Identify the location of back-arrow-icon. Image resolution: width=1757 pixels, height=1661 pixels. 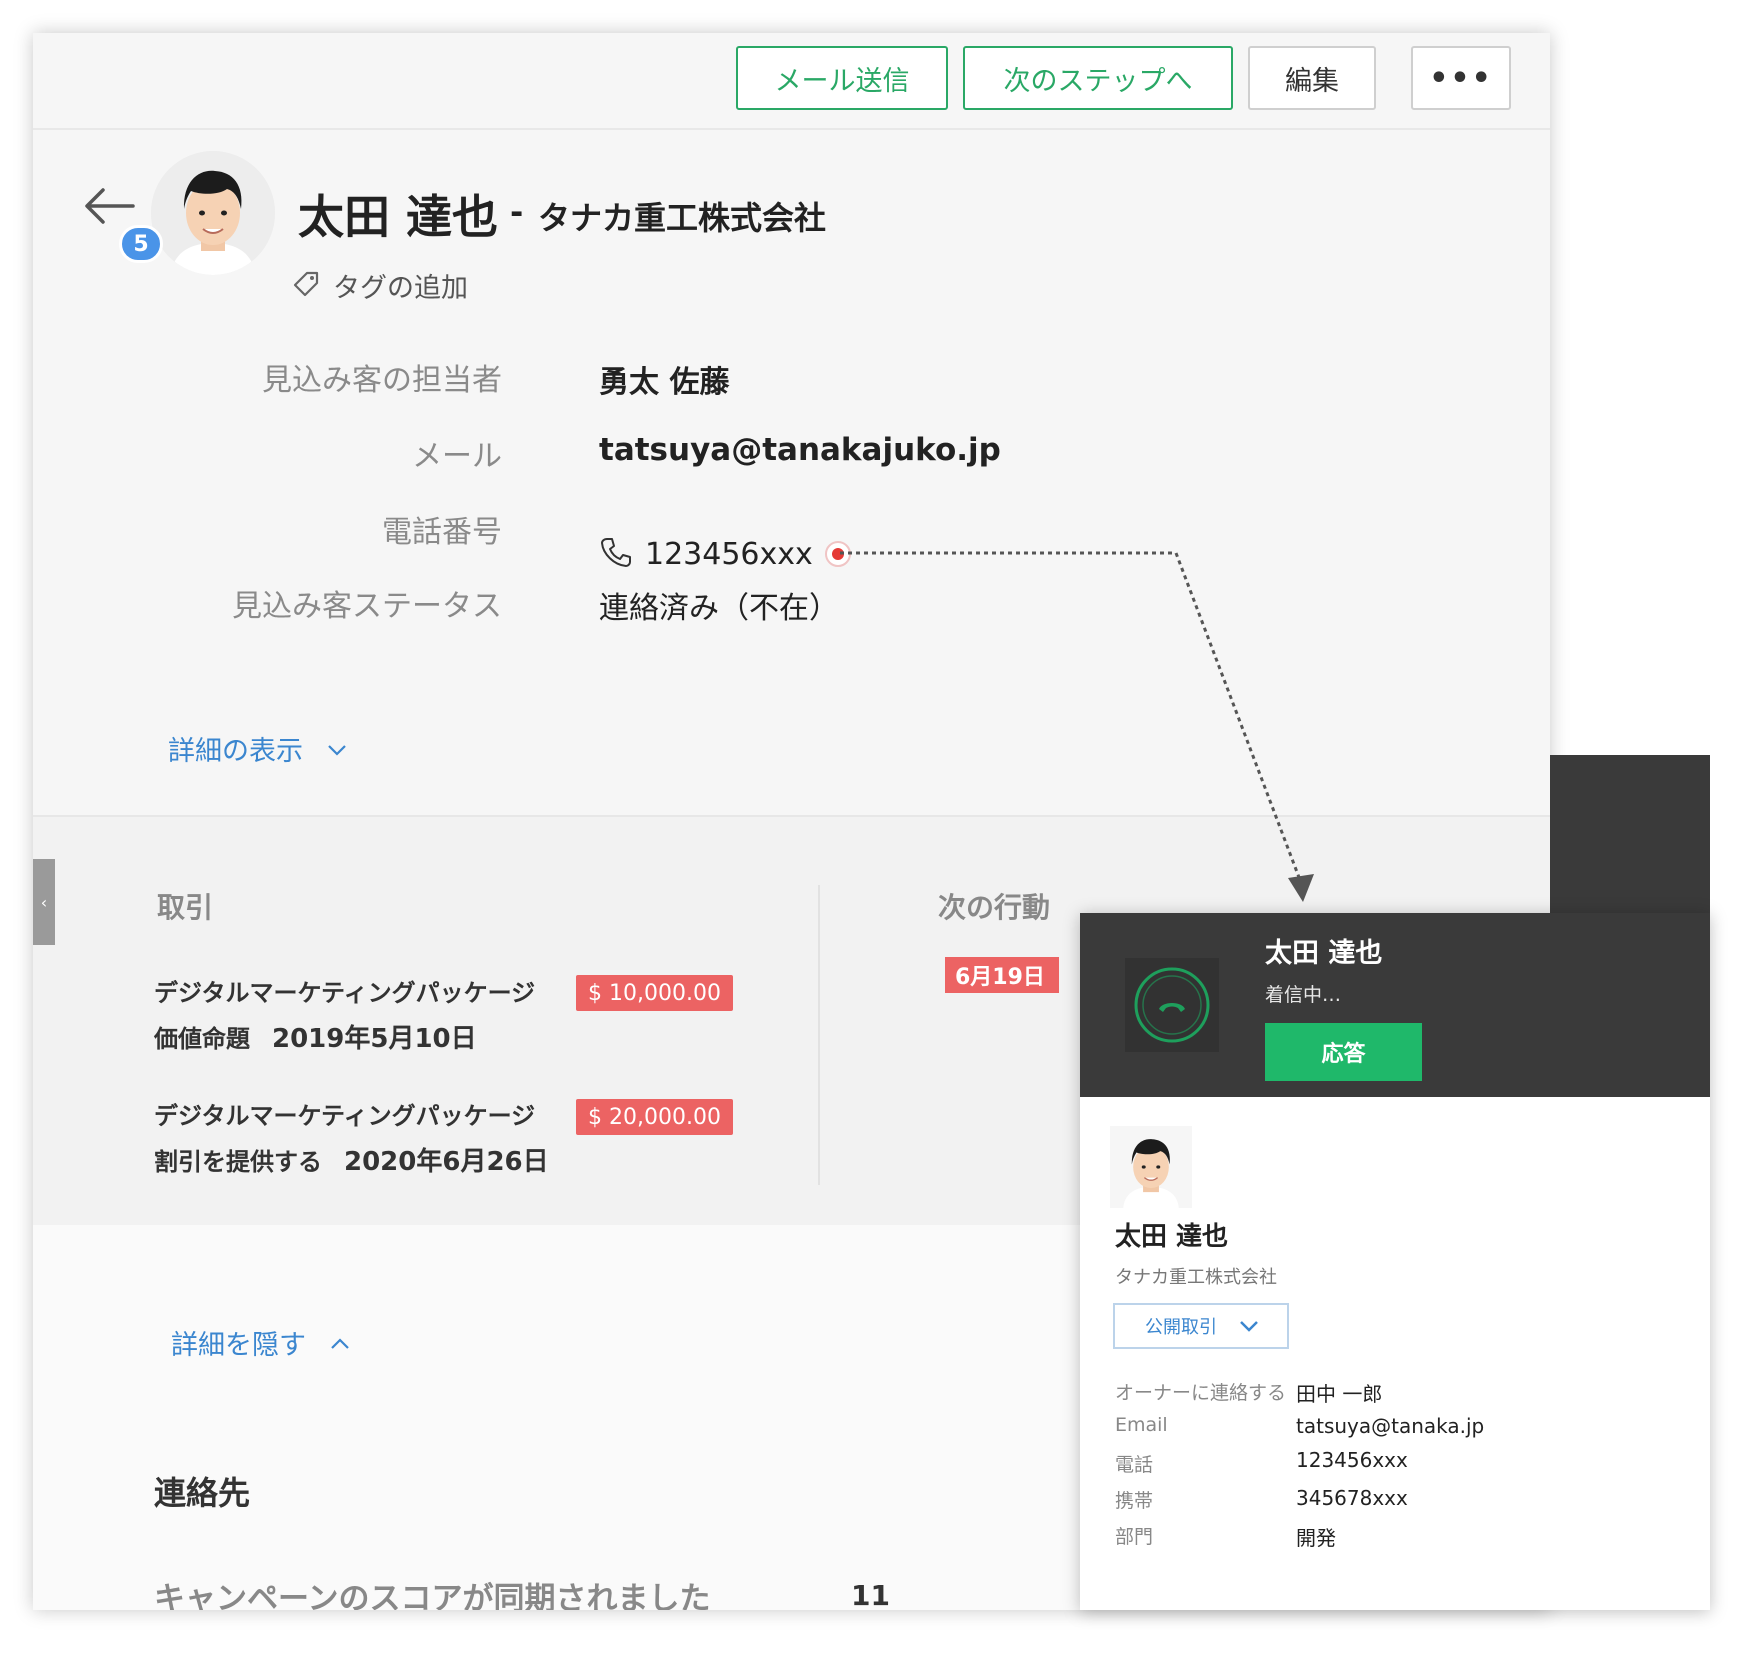
(109, 208).